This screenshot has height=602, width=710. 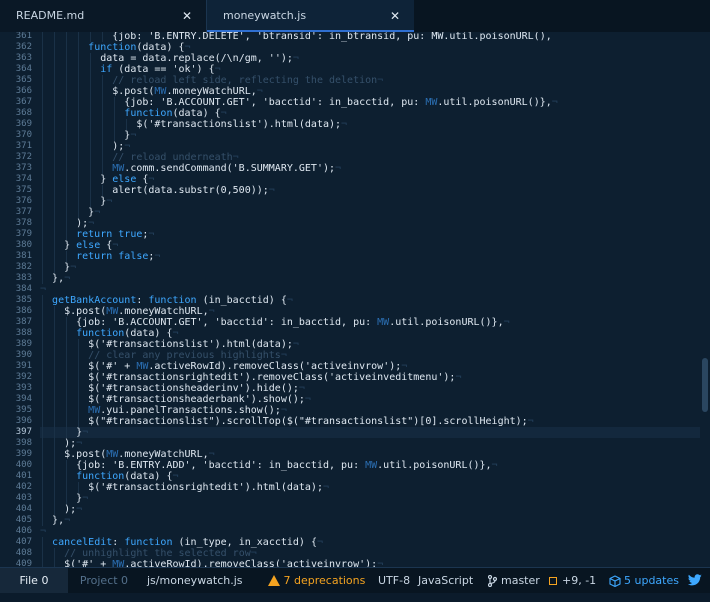 What do you see at coordinates (370, 487) in the screenshot?
I see `code-line: $('#transactionsrightedit').html(data);¬` at bounding box center [370, 487].